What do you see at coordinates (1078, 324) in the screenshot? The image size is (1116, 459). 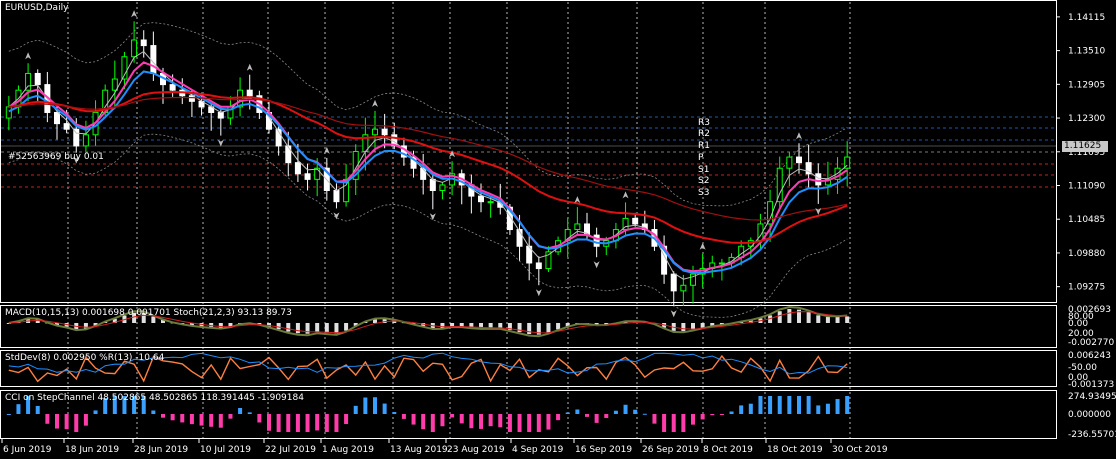 I see `macd-axis-label: 0.00` at bounding box center [1078, 324].